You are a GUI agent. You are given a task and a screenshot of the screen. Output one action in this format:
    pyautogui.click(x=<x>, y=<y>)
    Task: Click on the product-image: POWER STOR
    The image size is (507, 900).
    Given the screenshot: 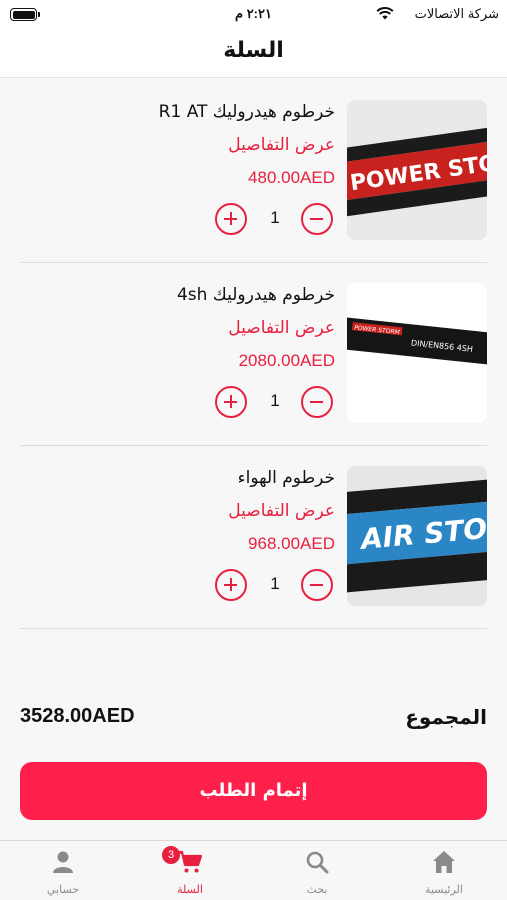 What is the action you would take?
    pyautogui.click(x=417, y=170)
    